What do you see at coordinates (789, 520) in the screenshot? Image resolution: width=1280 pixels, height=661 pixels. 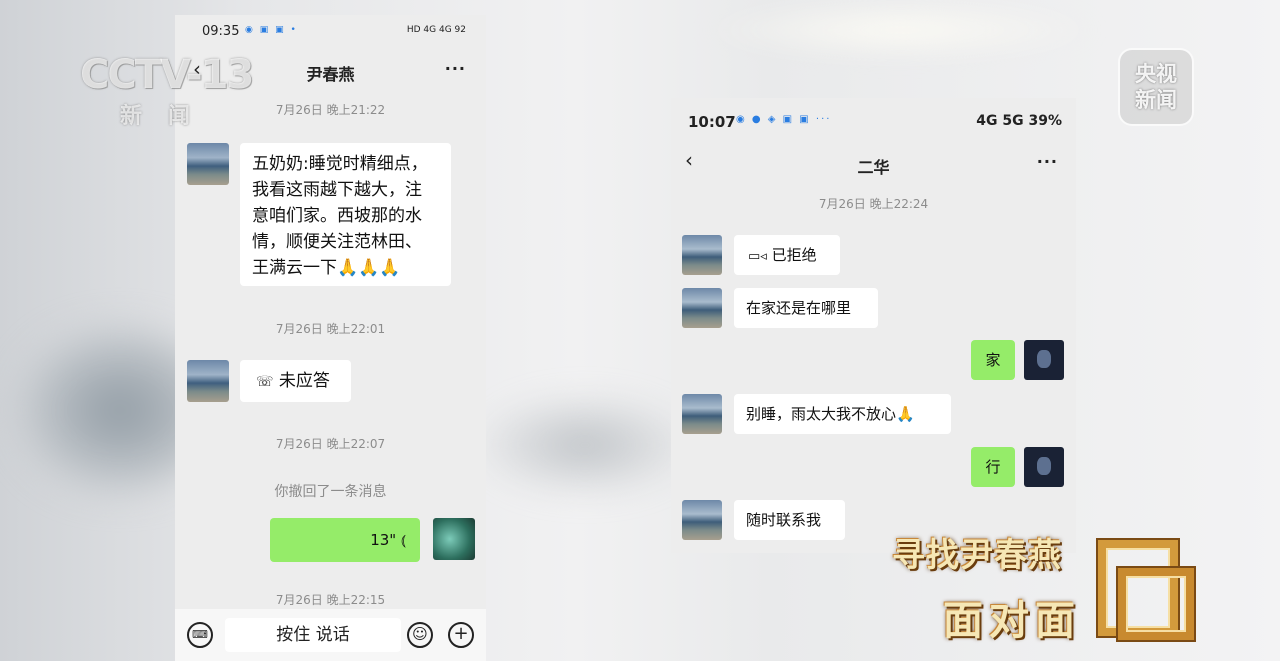 I see `message-bubble: 随时联系我` at bounding box center [789, 520].